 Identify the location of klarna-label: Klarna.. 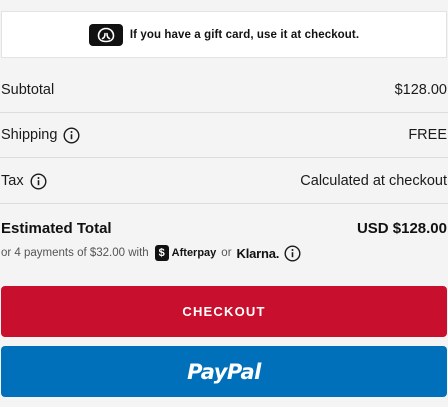
(258, 253).